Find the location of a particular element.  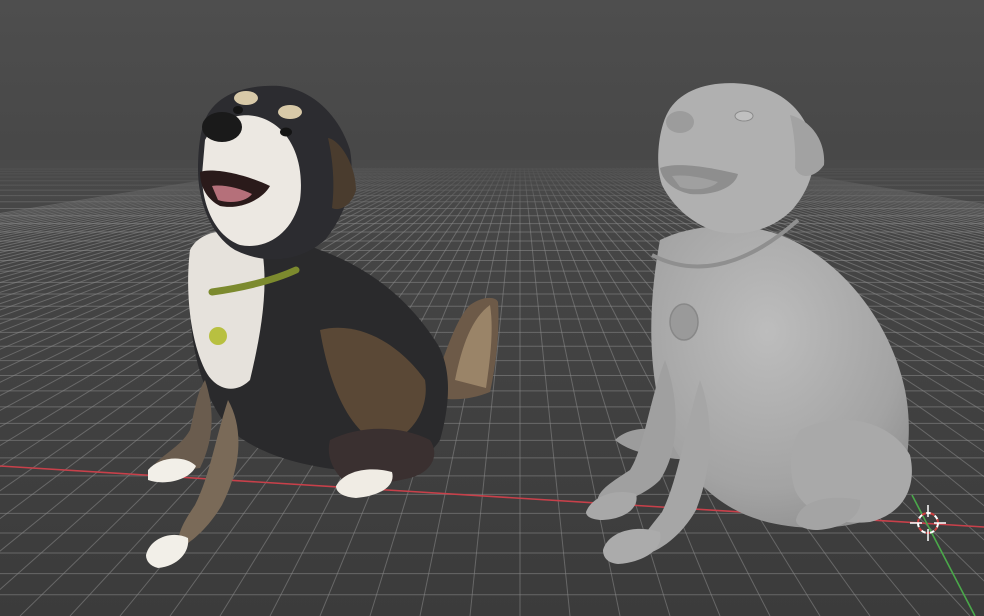

photo-dog-nose is located at coordinates (222, 127).